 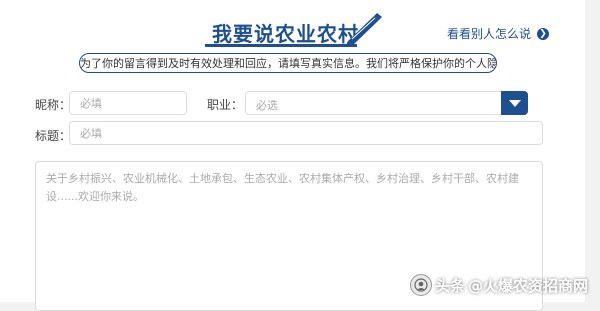 What do you see at coordinates (420, 285) in the screenshot?
I see `toutiao-logo-icon` at bounding box center [420, 285].